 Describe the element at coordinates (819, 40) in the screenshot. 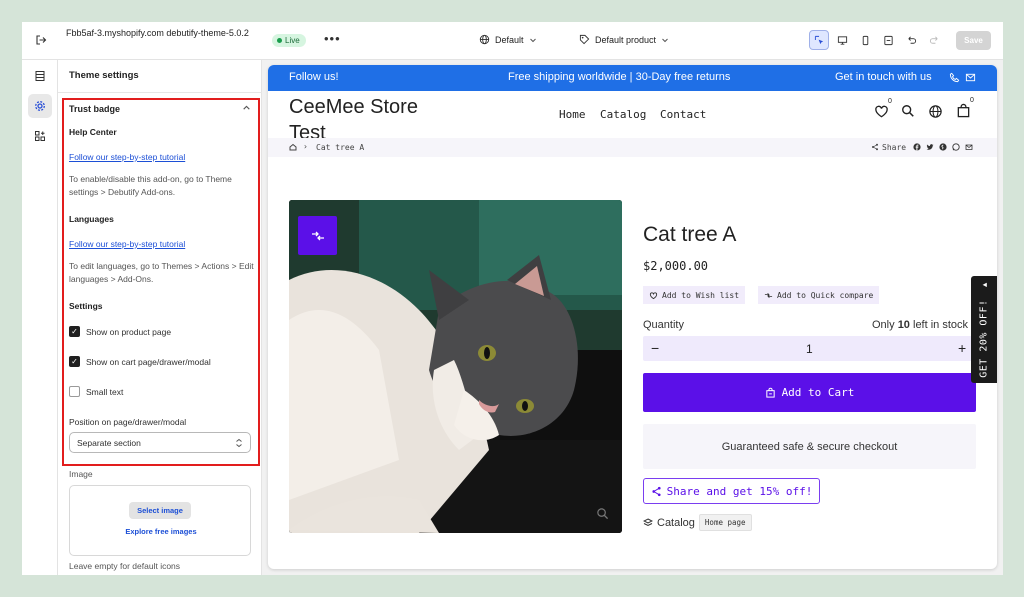

I see `inspector-toggle-icon` at that location.